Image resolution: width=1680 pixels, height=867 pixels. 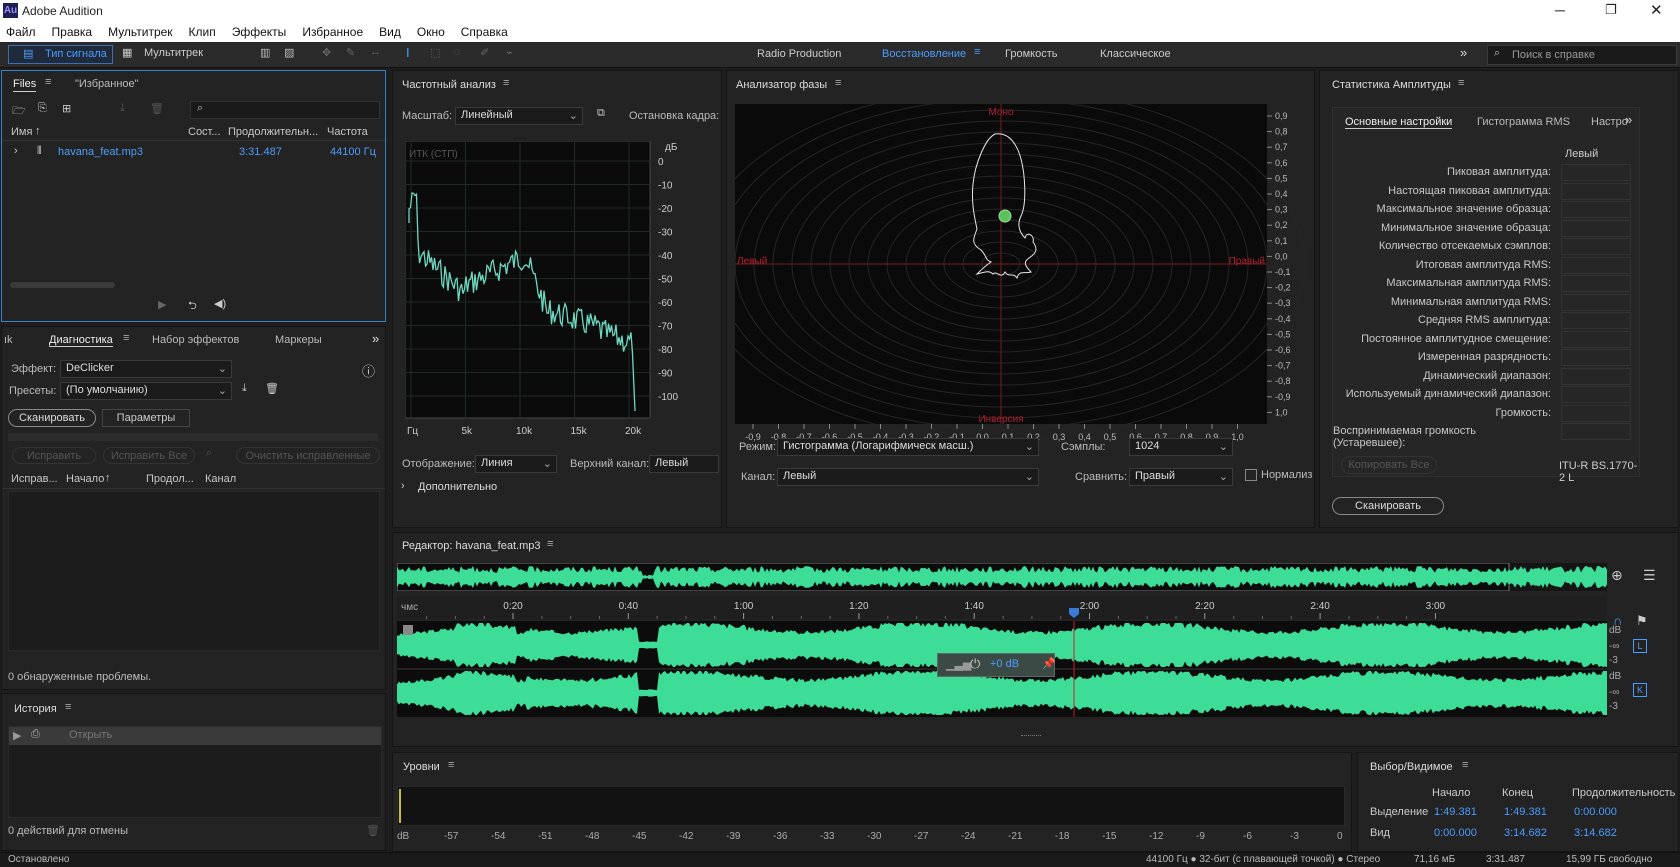 I want to click on column-start: Начало, so click(x=85, y=479).